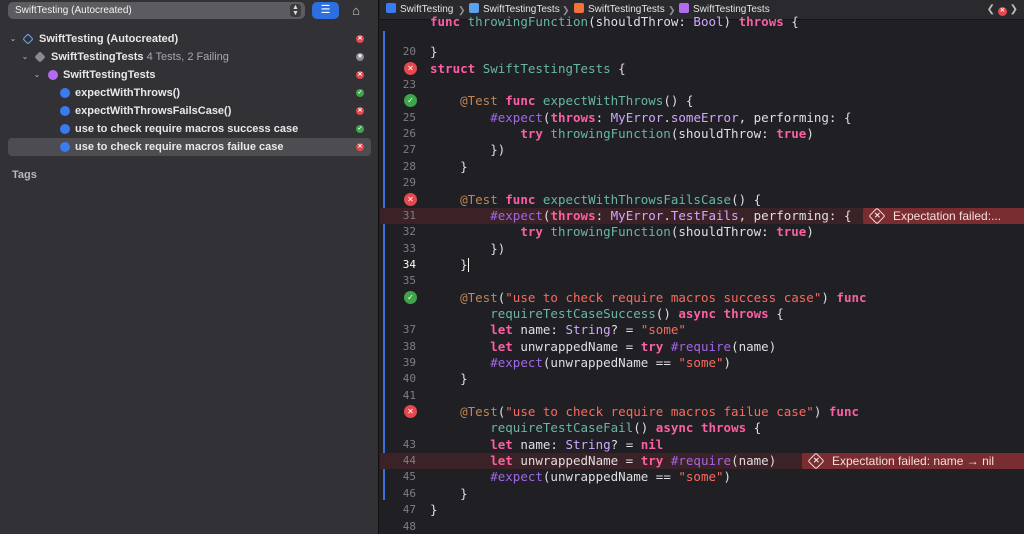  I want to click on code-text: }), so click(468, 150).